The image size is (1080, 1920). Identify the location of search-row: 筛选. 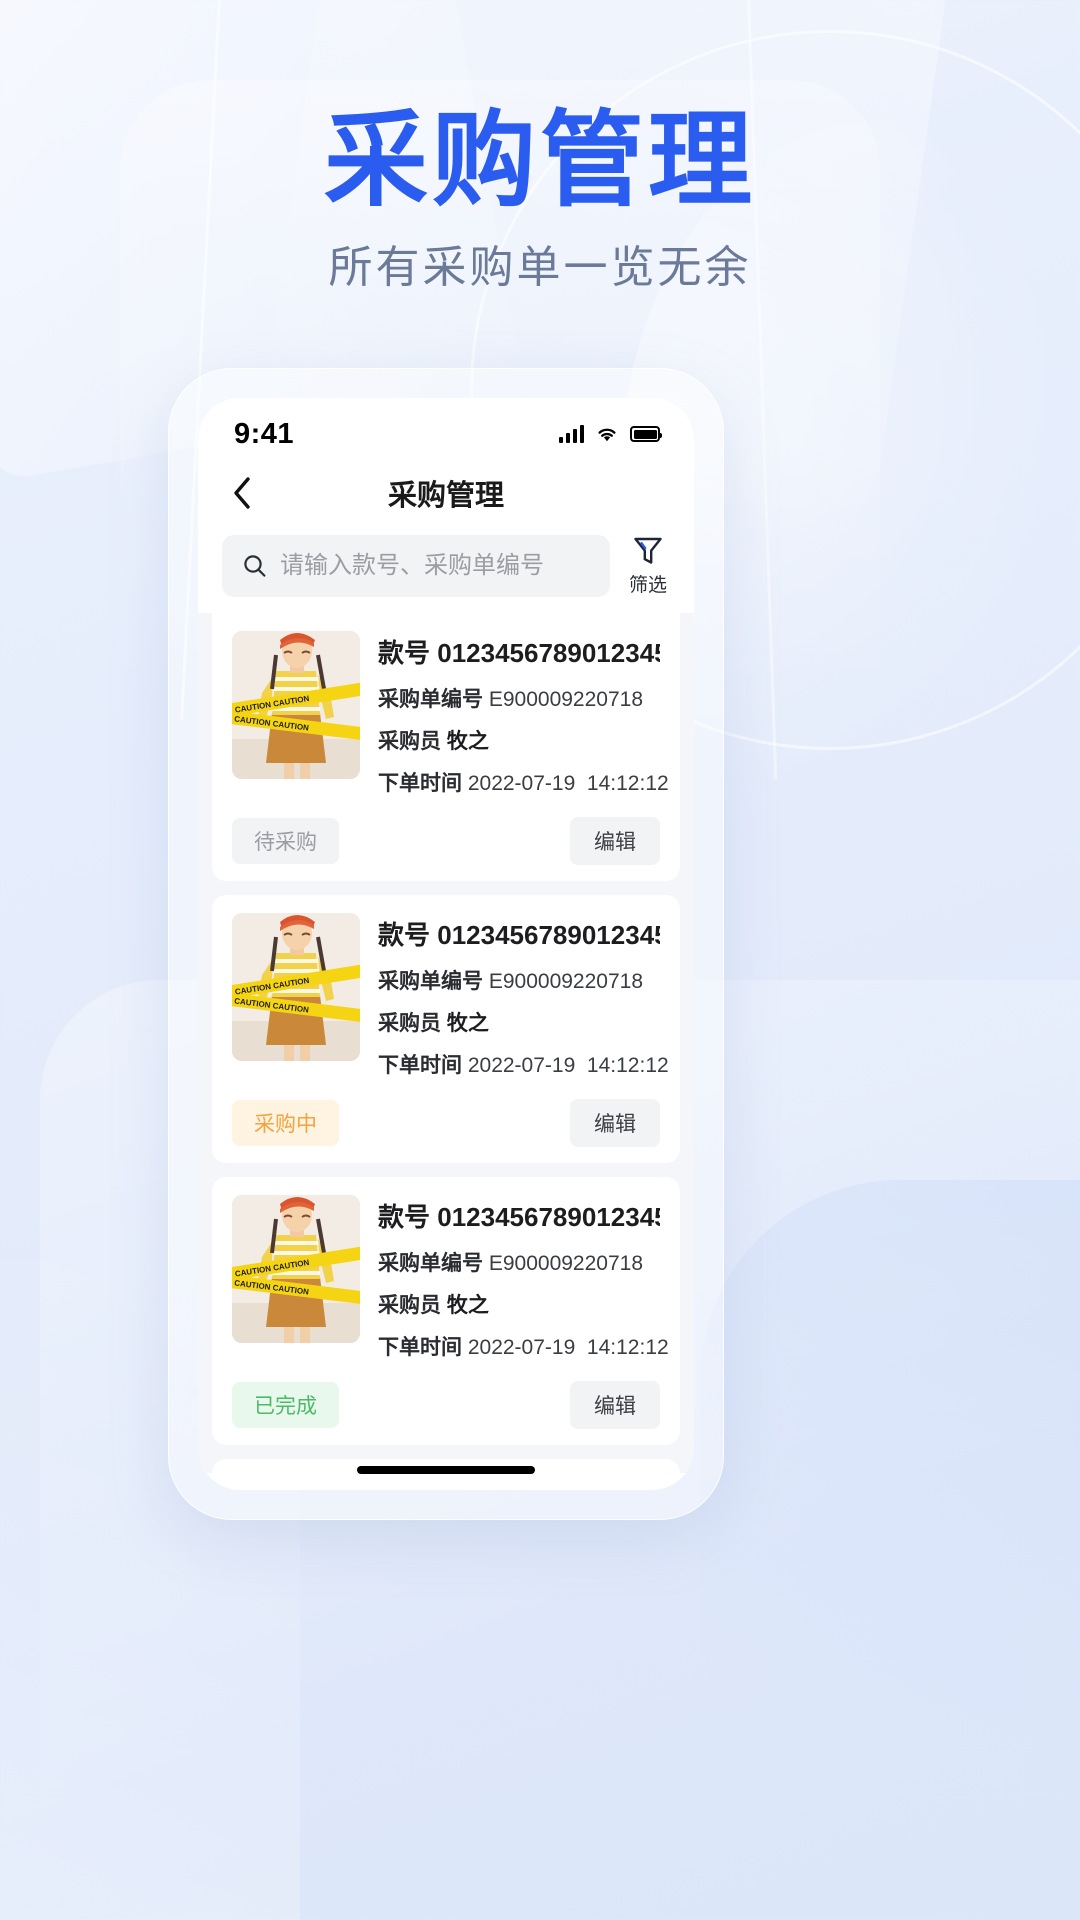
(446, 570).